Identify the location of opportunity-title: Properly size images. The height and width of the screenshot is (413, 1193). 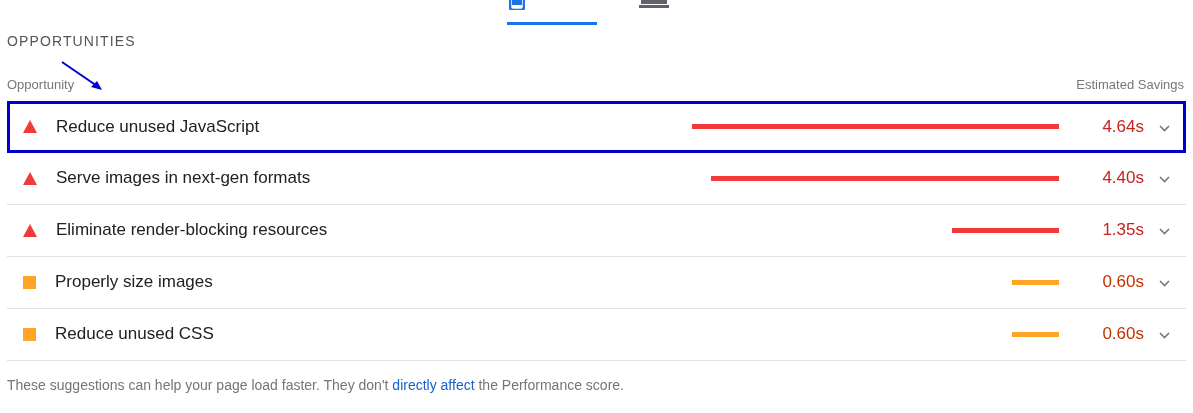
(134, 282).